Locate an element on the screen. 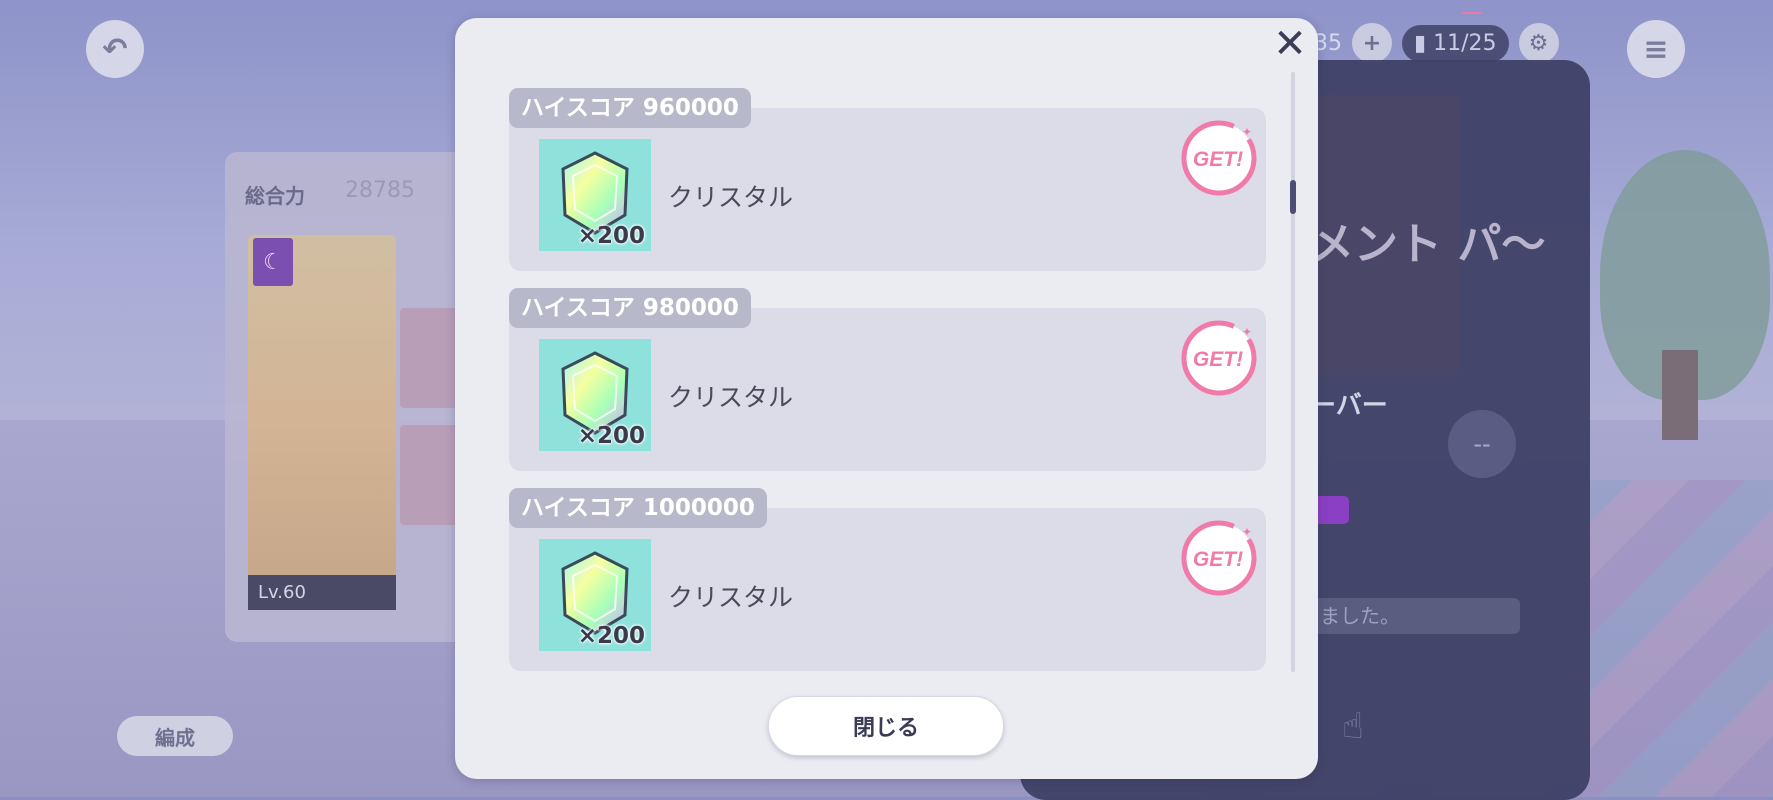  stamina-value: 11/25 is located at coordinates (1465, 43).